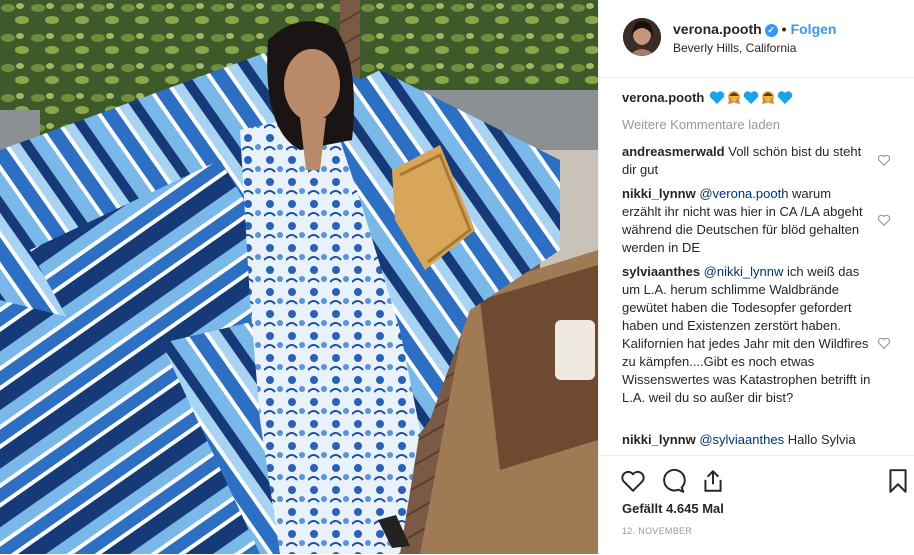  What do you see at coordinates (741, 439) in the screenshot?
I see `comment-mention: @sylviaanthes` at bounding box center [741, 439].